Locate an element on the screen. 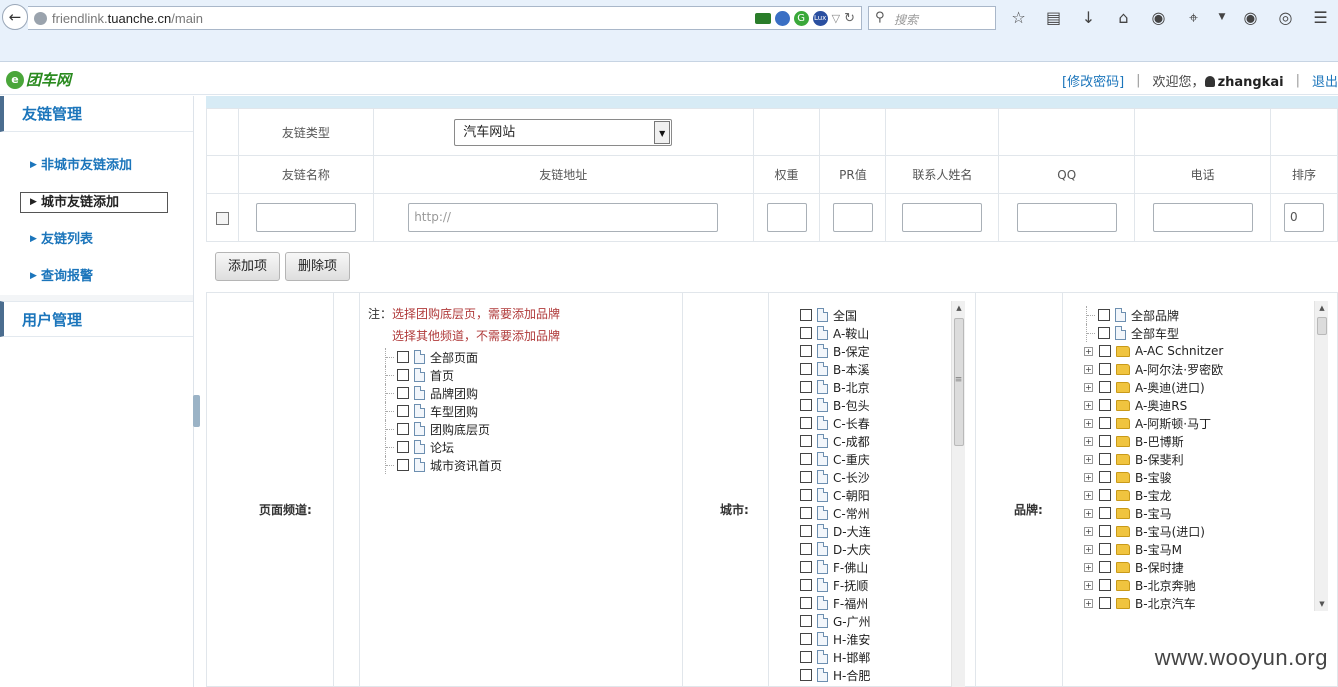  tree-item: 全部品牌 is located at coordinates (1152, 315).